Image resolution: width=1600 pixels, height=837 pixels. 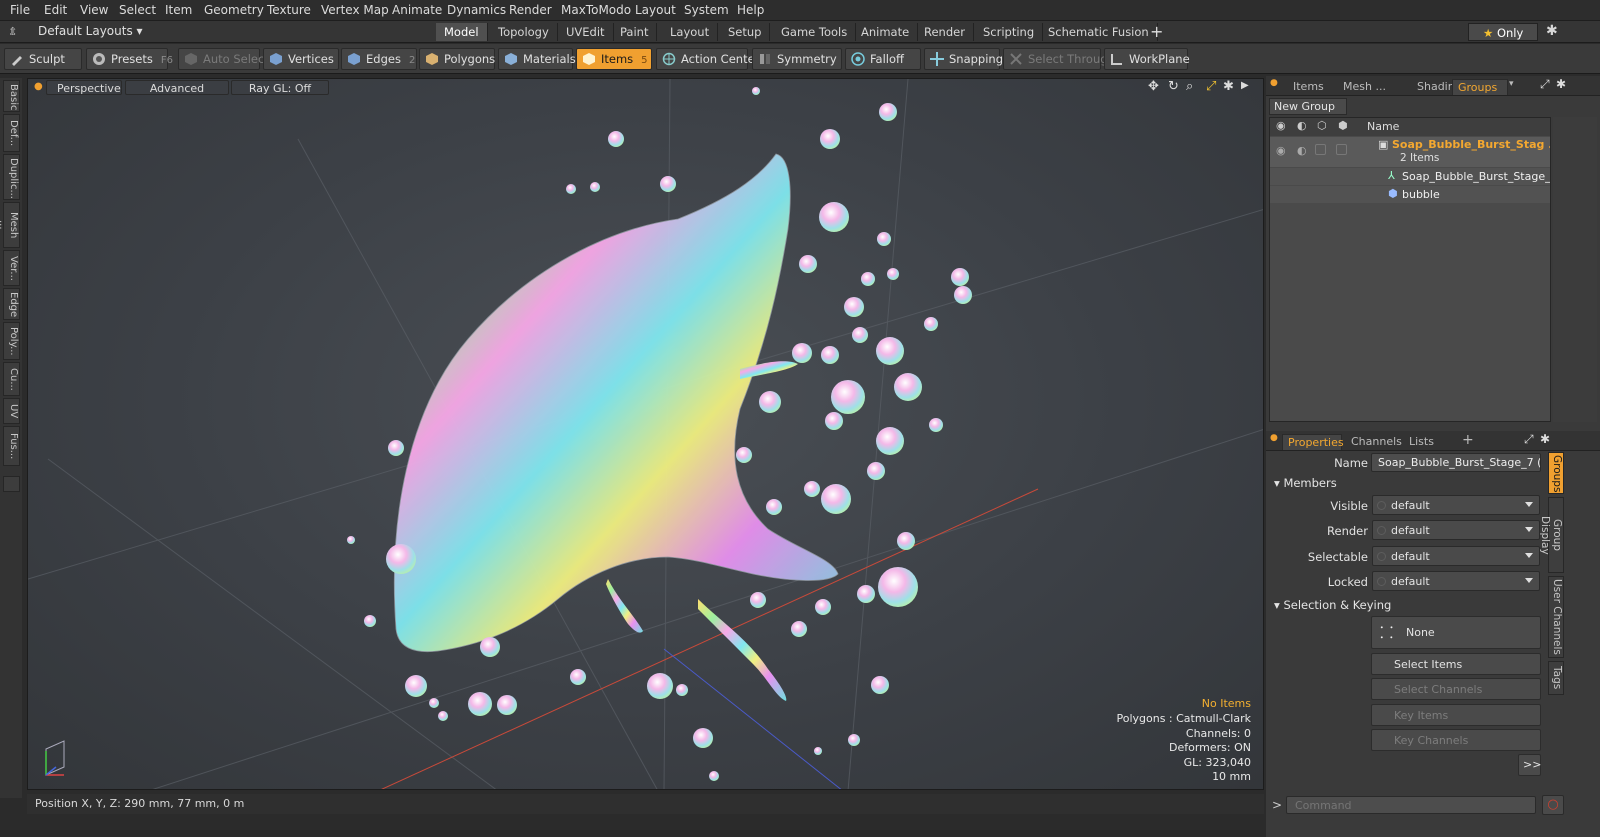 I want to click on menu-layout: Layout, so click(x=655, y=10).